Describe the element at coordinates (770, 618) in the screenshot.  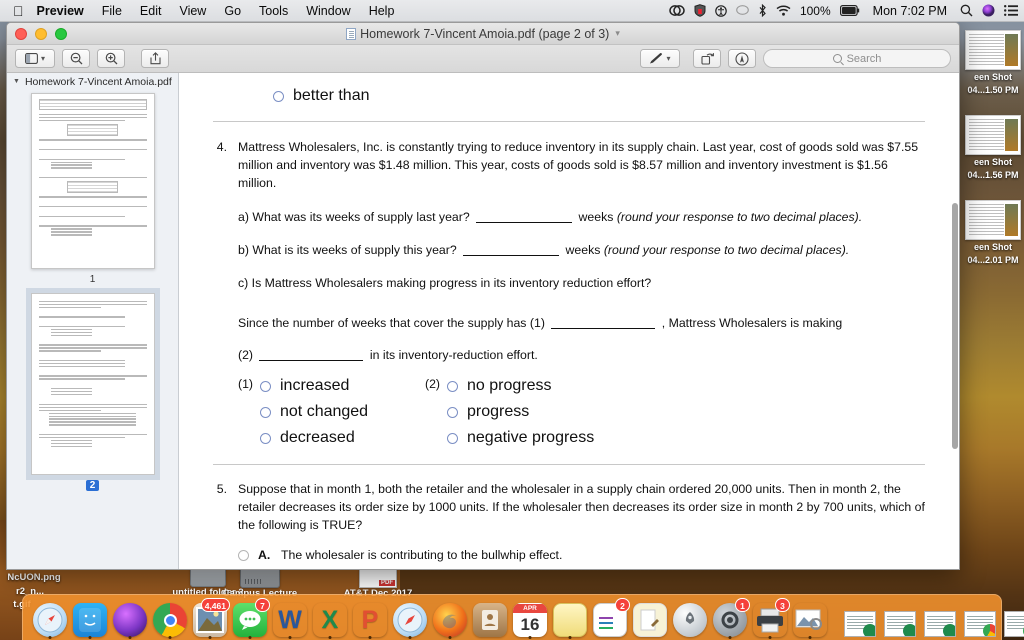
I see `dock-item-printer: 3` at that location.